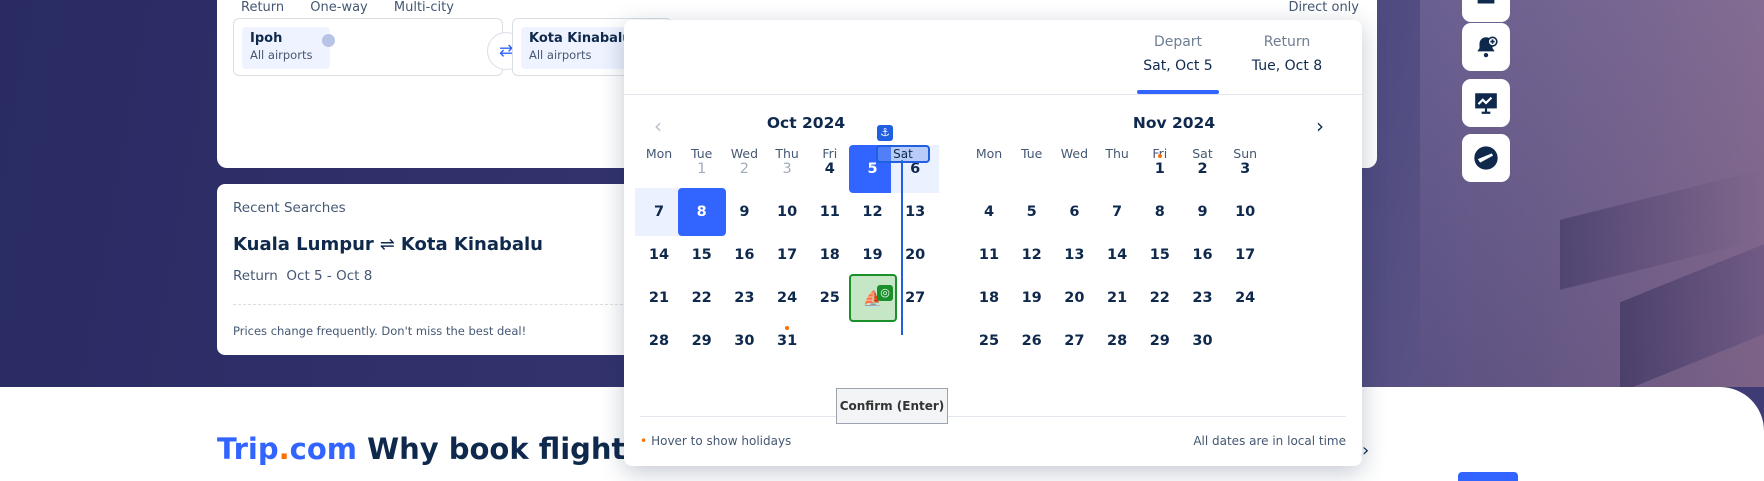 The width and height of the screenshot is (1764, 481). What do you see at coordinates (472, 244) in the screenshot?
I see `recent-destination: Kota Kinabalu` at bounding box center [472, 244].